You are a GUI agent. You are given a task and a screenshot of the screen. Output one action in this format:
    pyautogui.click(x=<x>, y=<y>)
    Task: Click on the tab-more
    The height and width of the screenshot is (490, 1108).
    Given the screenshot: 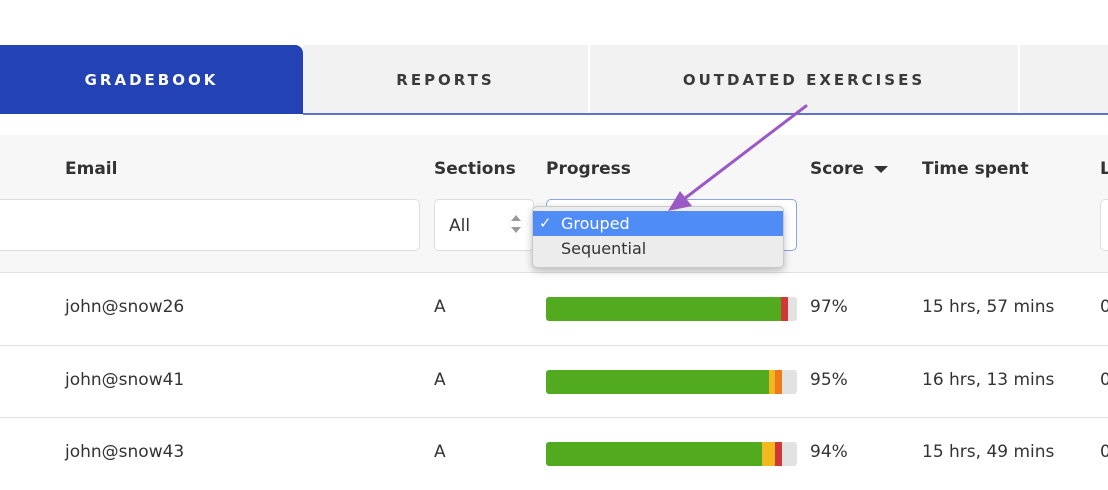 What is the action you would take?
    pyautogui.click(x=1064, y=79)
    